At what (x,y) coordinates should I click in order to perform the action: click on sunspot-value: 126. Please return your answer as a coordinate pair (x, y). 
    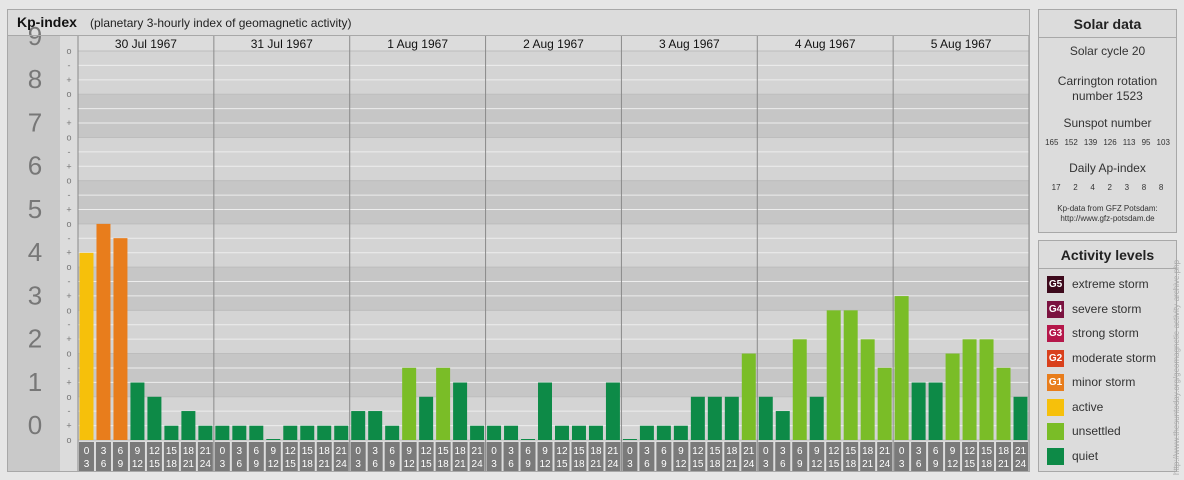
    Looking at the image, I should click on (1110, 142).